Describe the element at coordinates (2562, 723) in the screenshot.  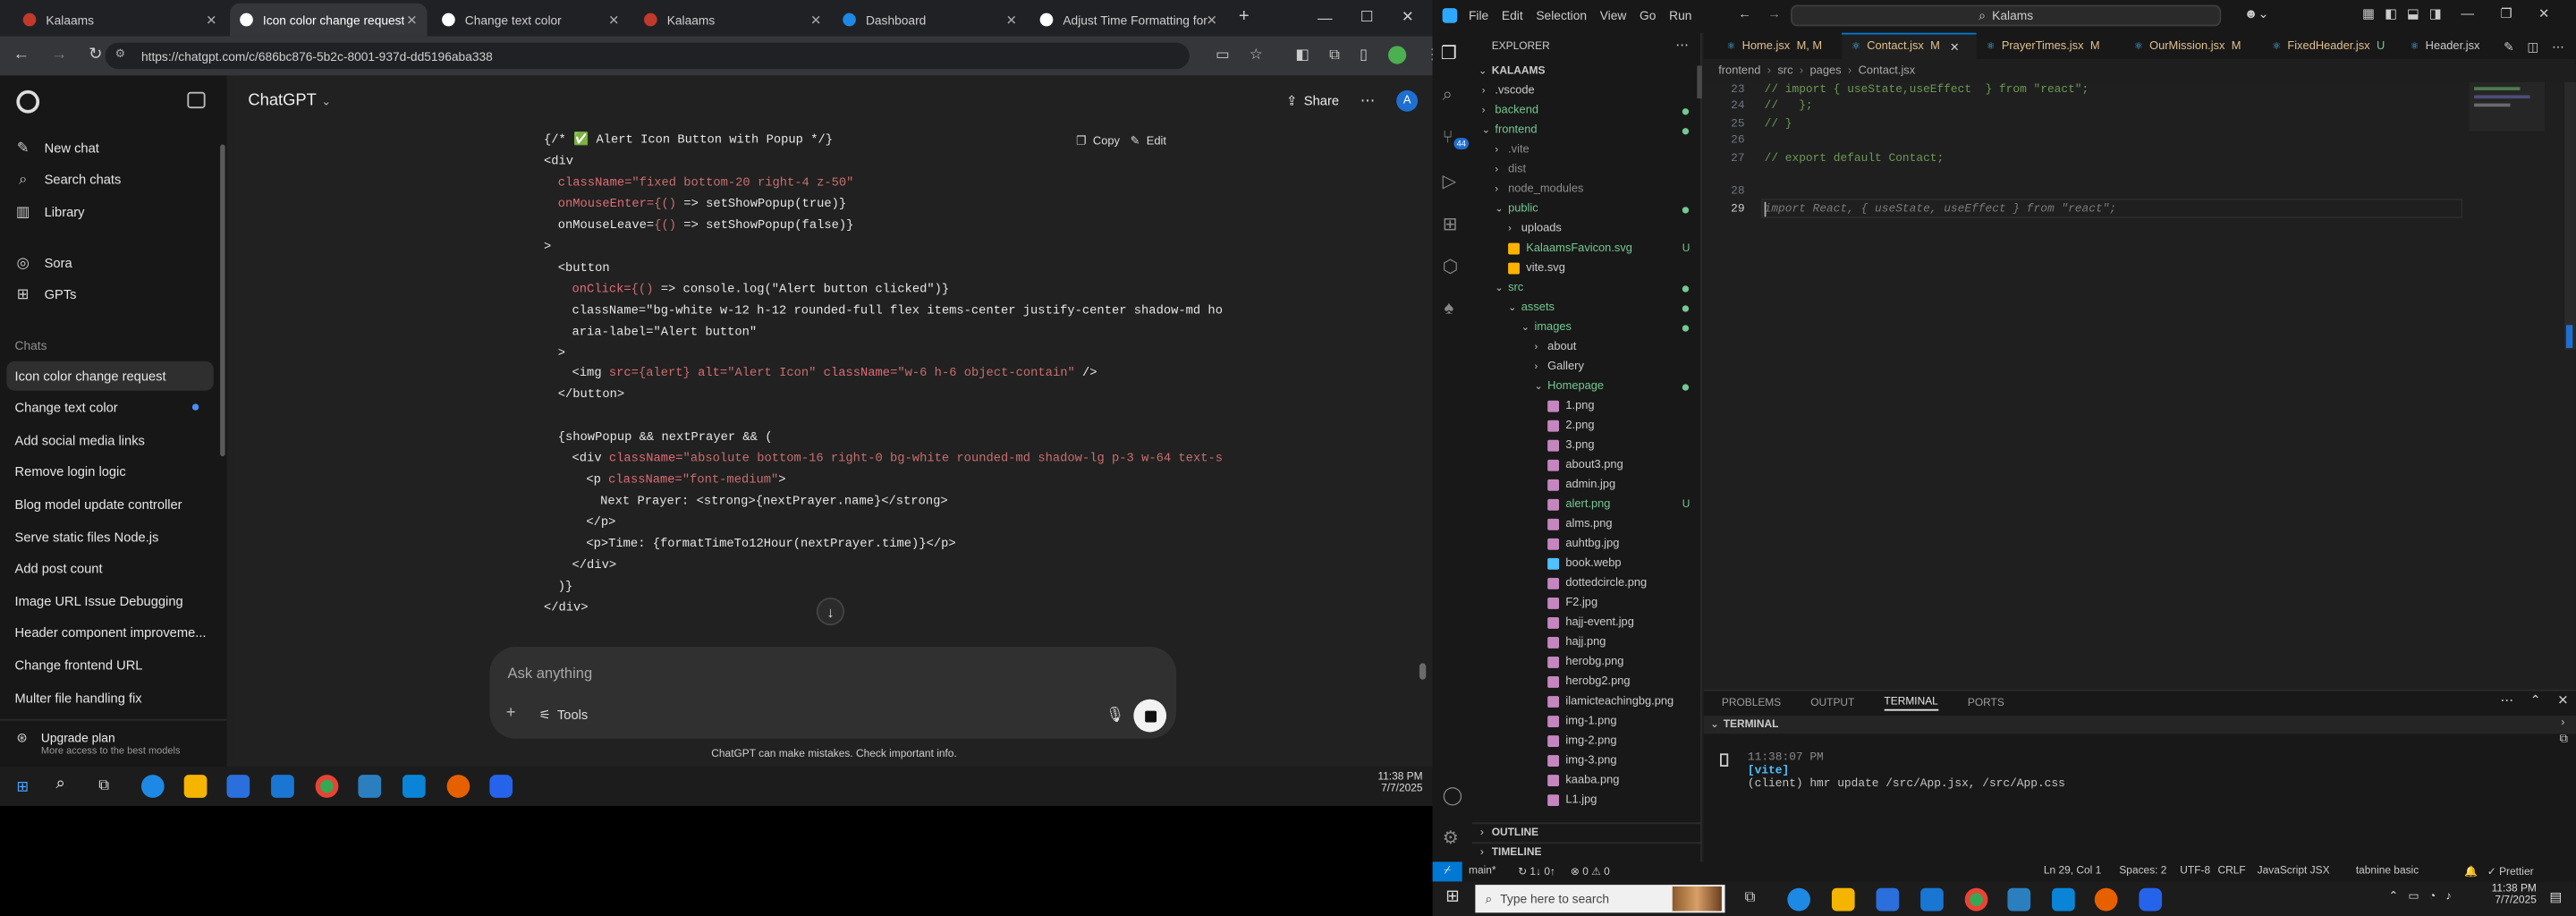
I see `terminal-expand-icon: ›` at that location.